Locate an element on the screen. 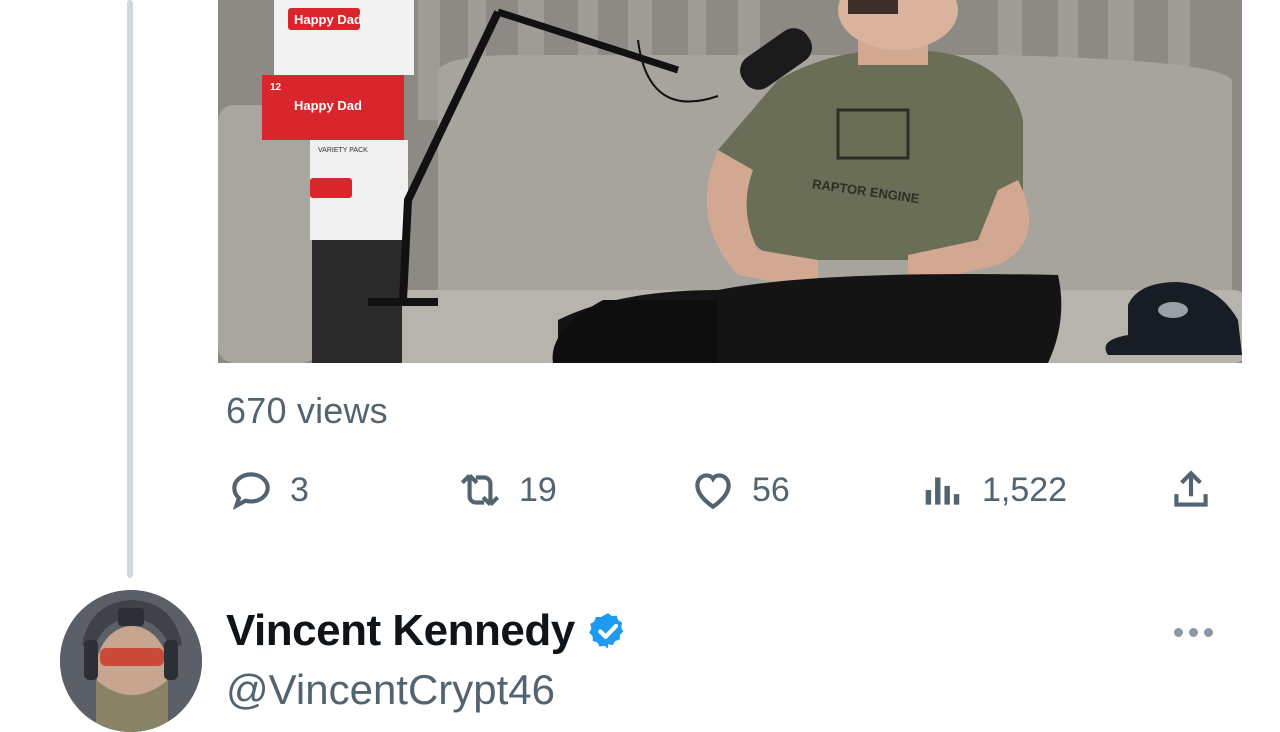  reply-count: 3 is located at coordinates (299, 489).